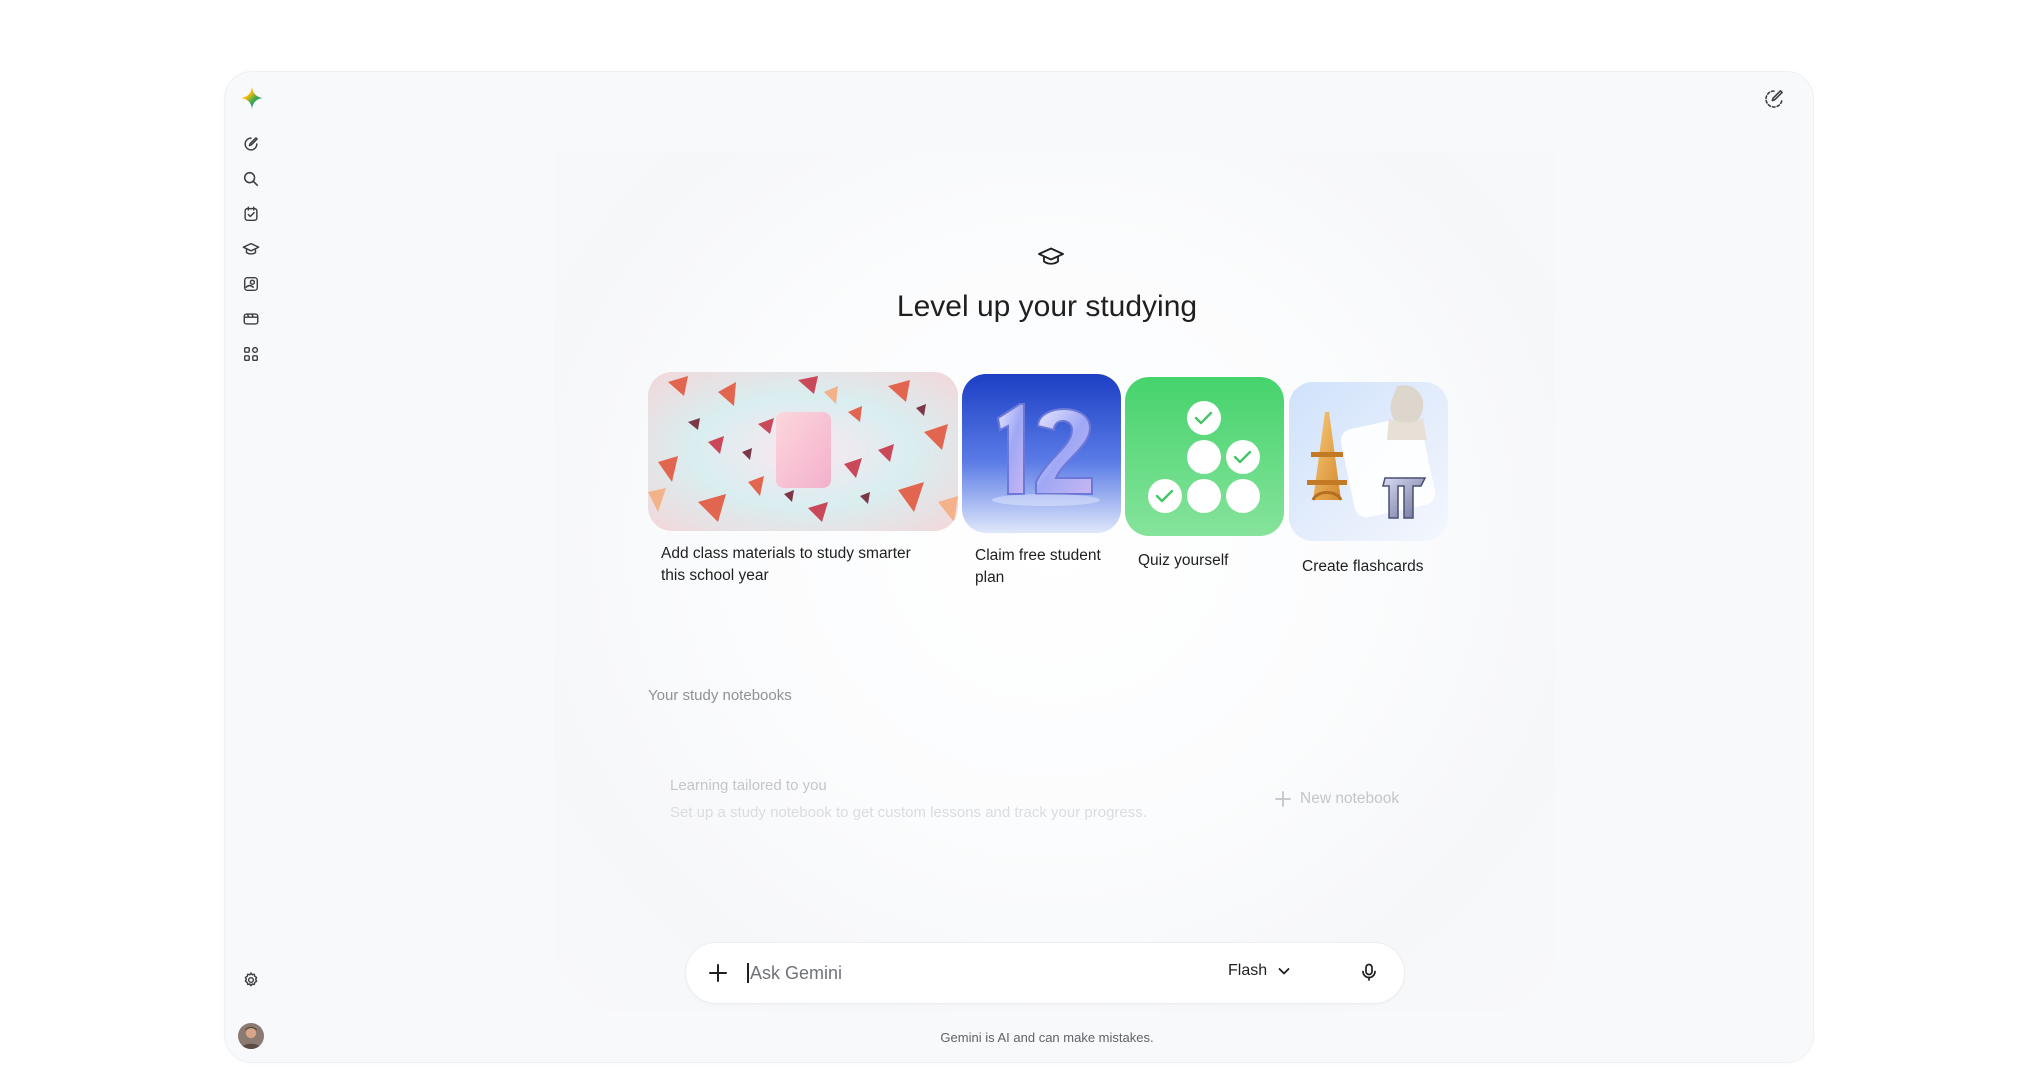 The image size is (2017, 1068). What do you see at coordinates (1051, 257) in the screenshot?
I see `graduation-cap-icon` at bounding box center [1051, 257].